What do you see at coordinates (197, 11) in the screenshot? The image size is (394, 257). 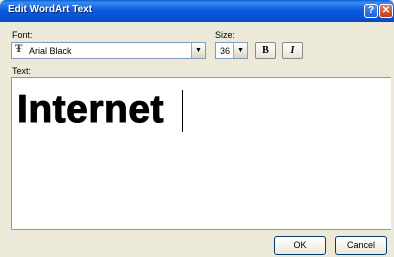 I see `title-bar: Edit WordArt Text ? ✕` at bounding box center [197, 11].